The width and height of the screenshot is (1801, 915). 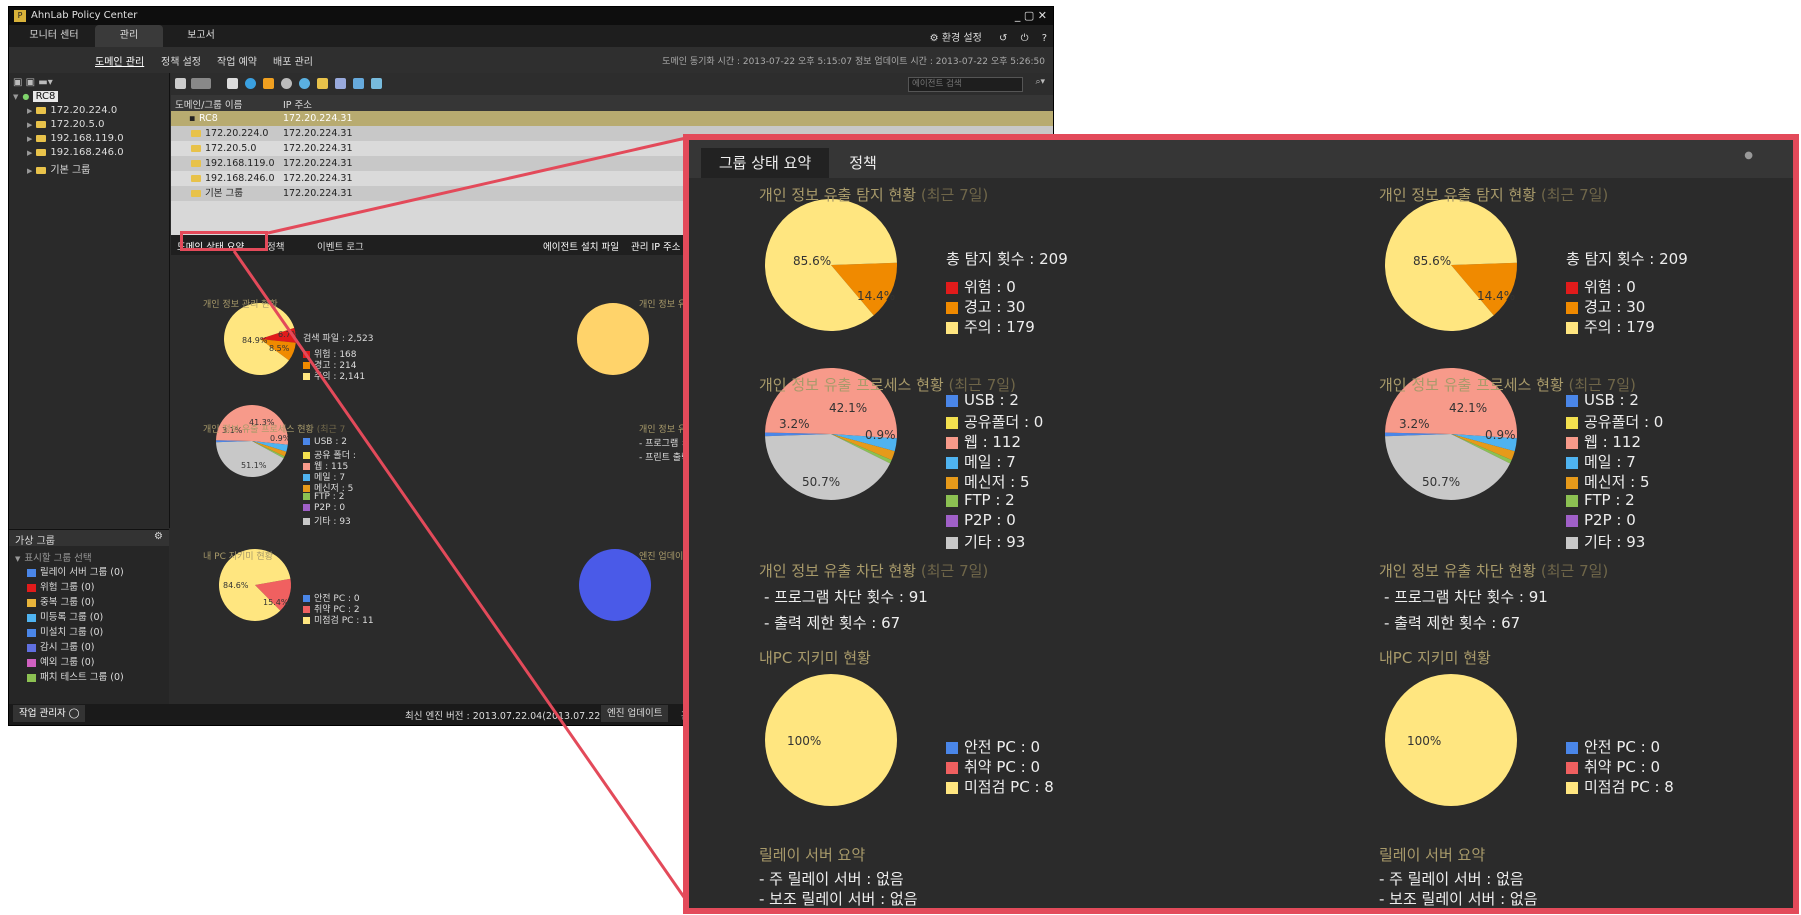 I want to click on pc-pie-0: 100%, so click(x=831, y=740).